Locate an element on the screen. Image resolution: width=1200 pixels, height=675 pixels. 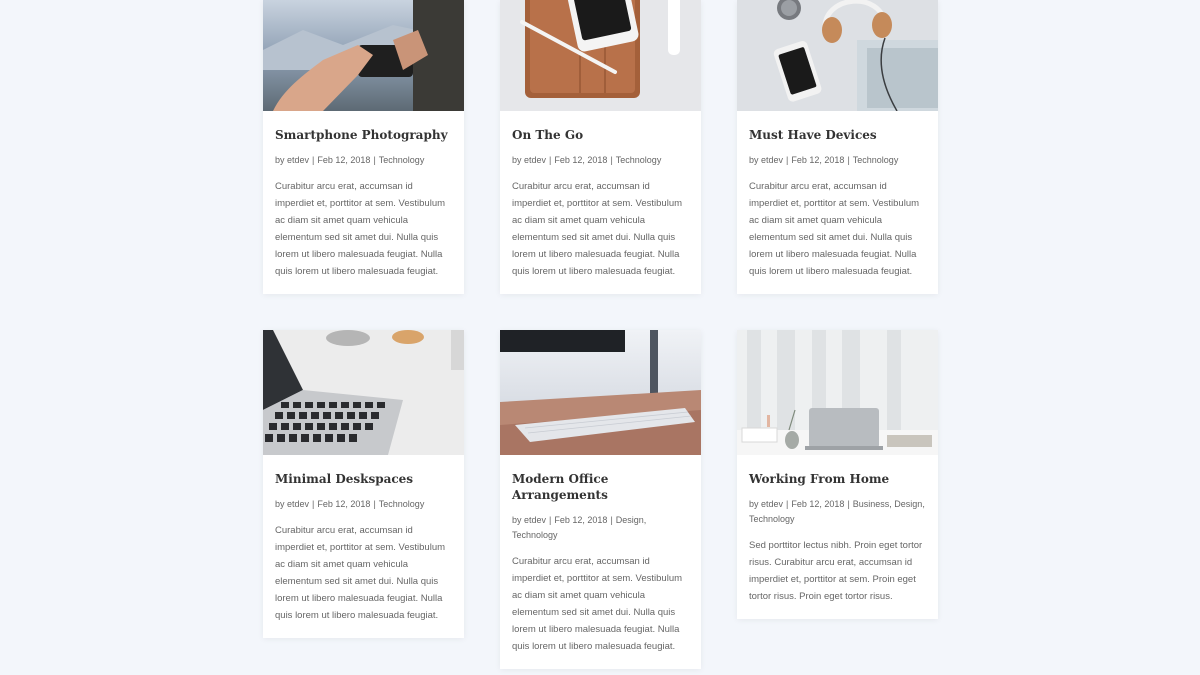
featured-image-minimal-deskspaces is located at coordinates (363, 392).